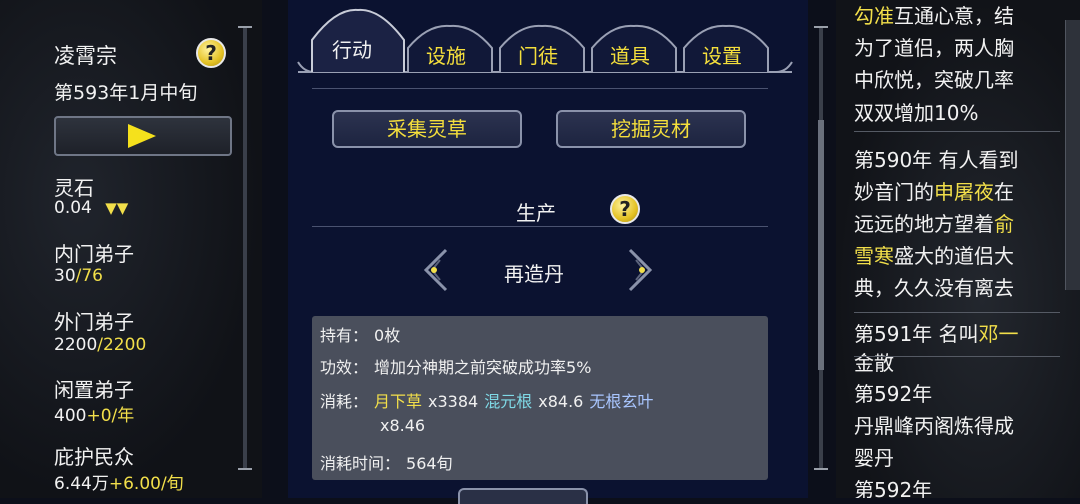  I want to click on play-icon, so click(142, 136).